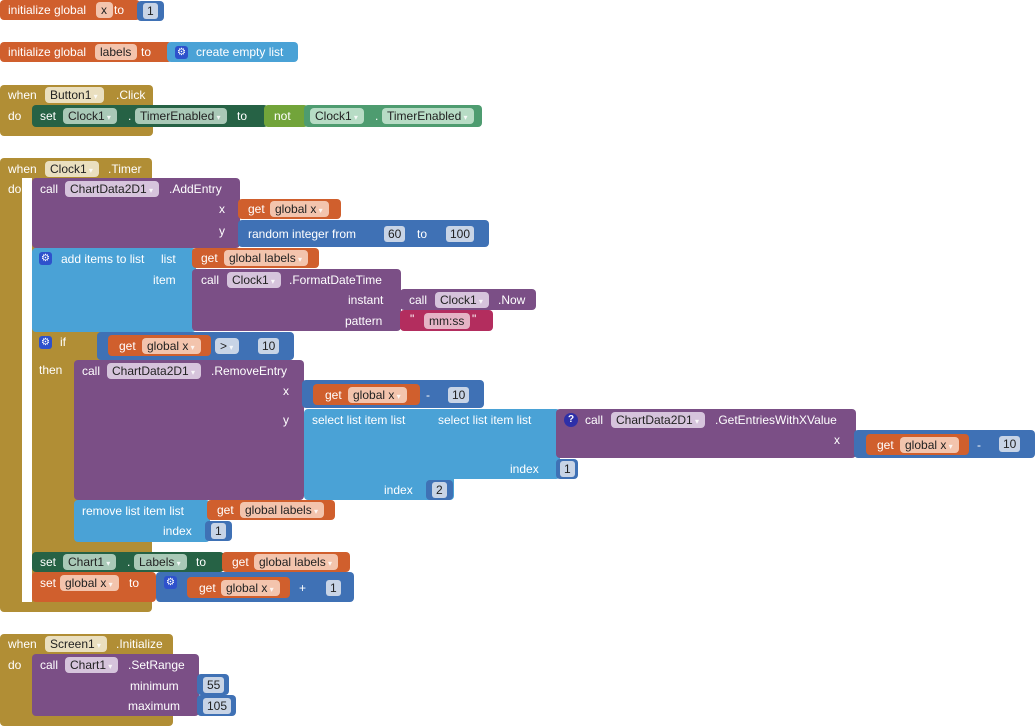 This screenshot has width=1035, height=726. I want to click on removeentry-call-block: call ChartData2D1 .RemoveEntry x y, so click(189, 430).